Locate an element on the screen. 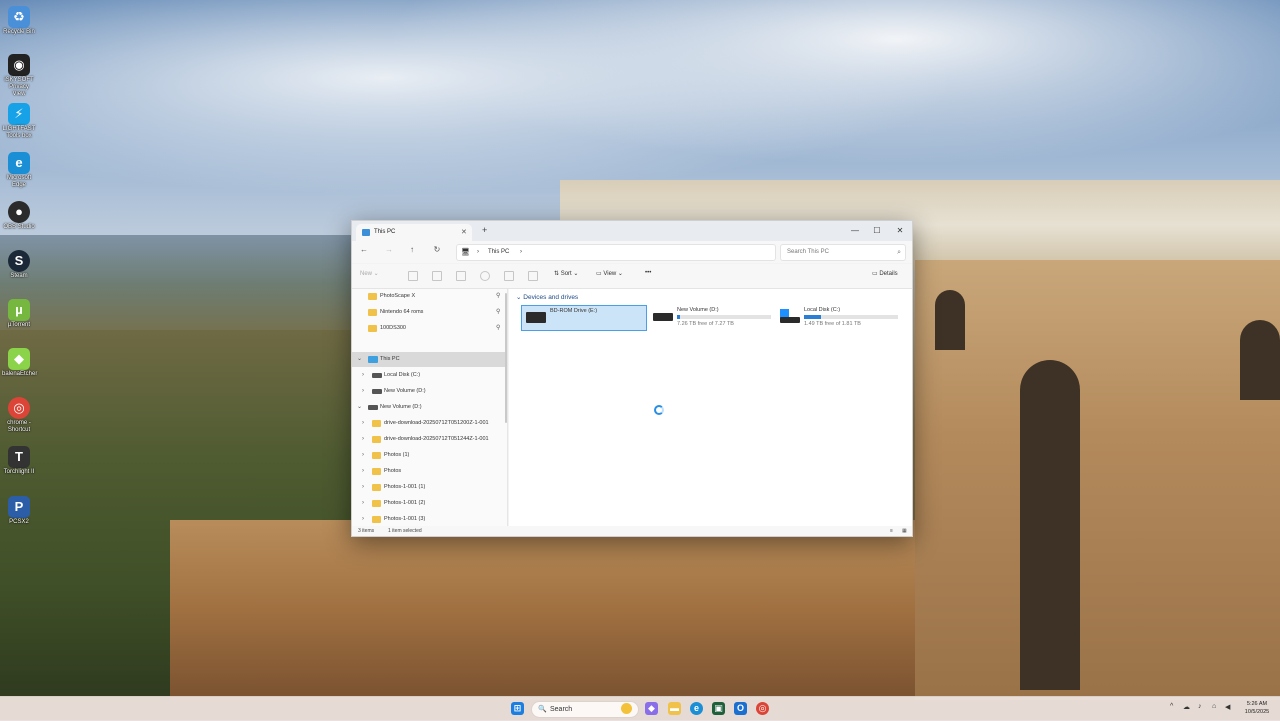 The width and height of the screenshot is (1280, 721). desktop-icon-torchlight: T Torchlight II is located at coordinates (19, 461).